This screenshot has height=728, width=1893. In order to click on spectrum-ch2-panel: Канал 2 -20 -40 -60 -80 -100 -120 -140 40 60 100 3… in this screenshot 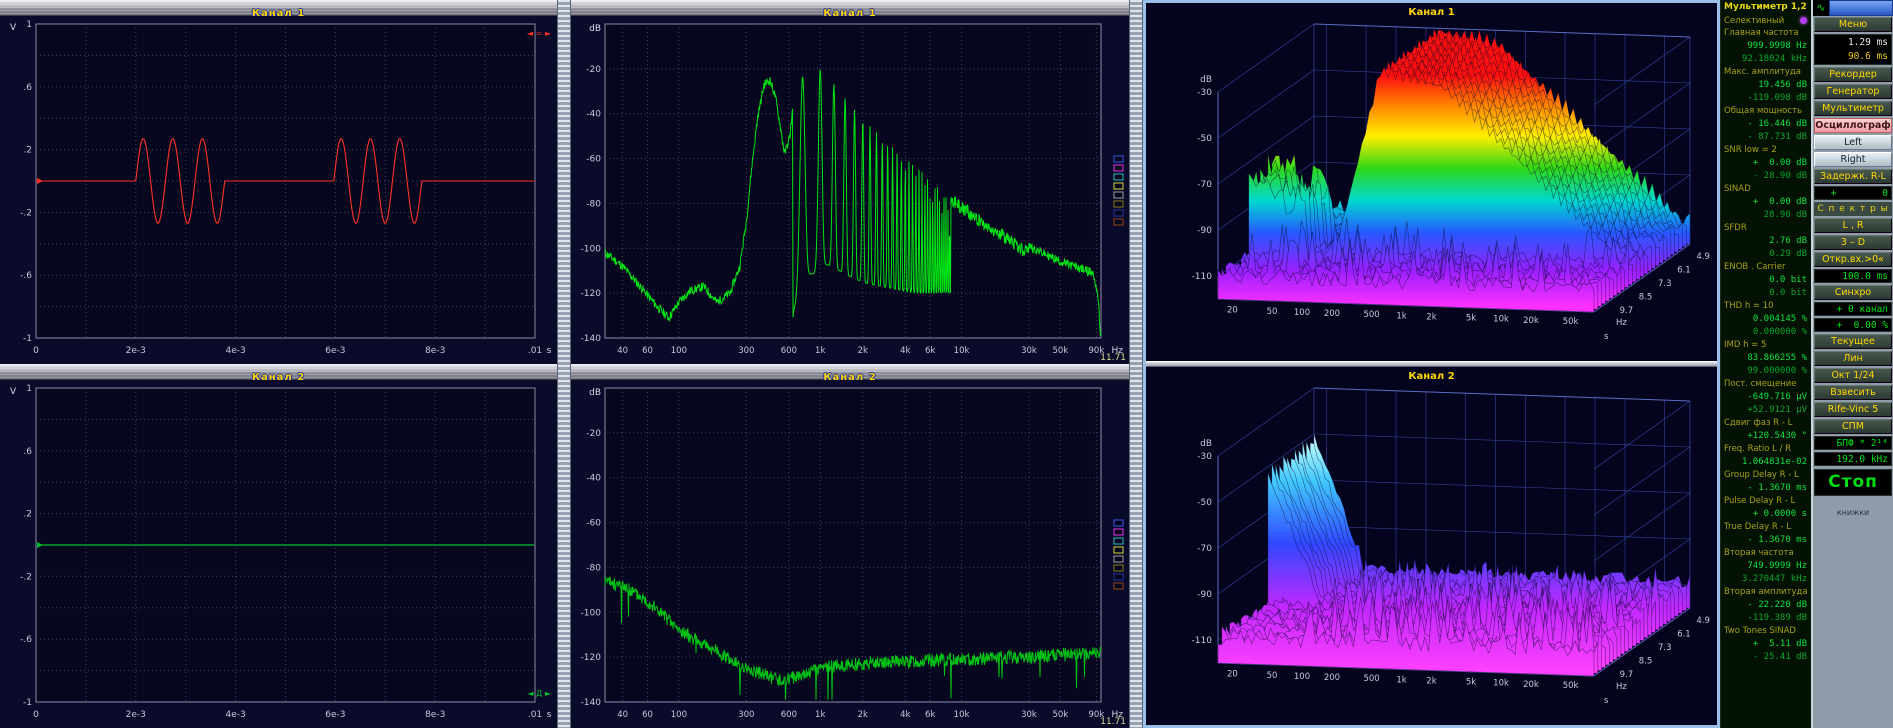, I will do `click(850, 546)`.